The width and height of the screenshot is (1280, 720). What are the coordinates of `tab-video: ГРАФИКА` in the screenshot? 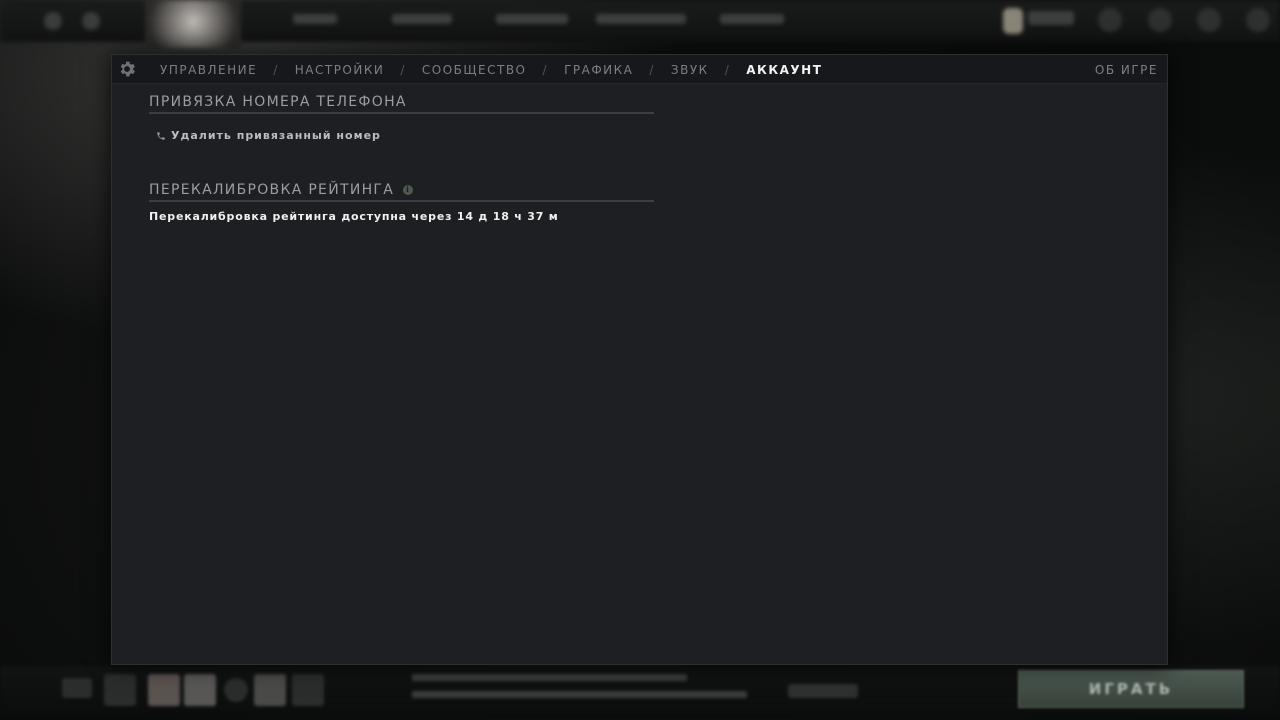 It's located at (598, 70).